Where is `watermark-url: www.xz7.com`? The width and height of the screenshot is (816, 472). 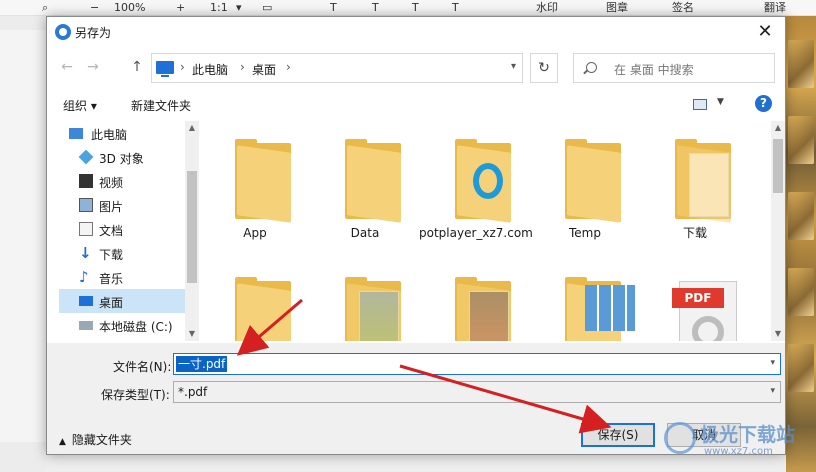 watermark-url: www.xz7.com is located at coordinates (738, 451).